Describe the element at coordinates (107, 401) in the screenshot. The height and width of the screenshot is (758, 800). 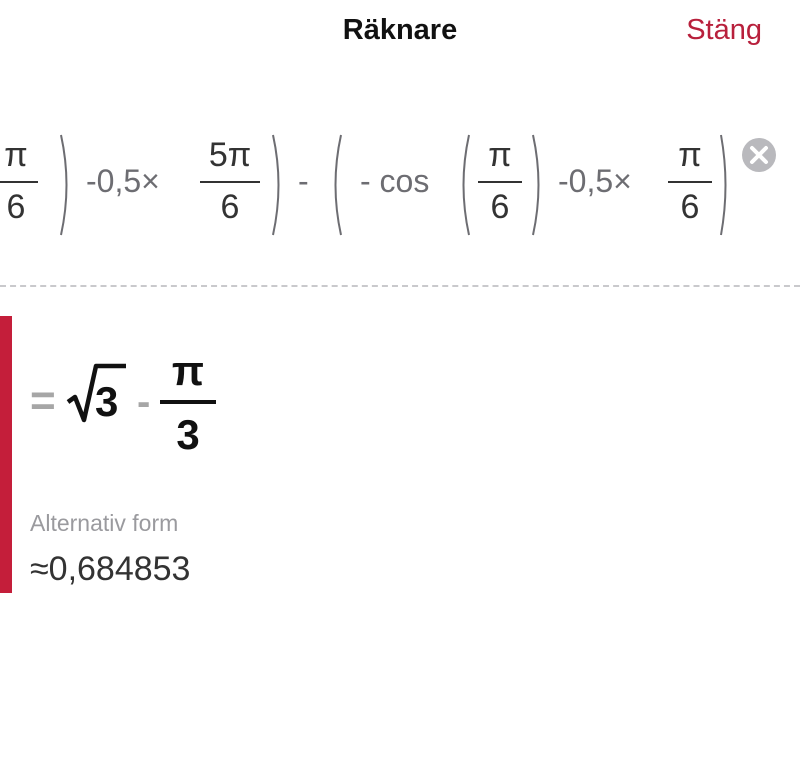
I see `sqrt-radicand: 3` at that location.